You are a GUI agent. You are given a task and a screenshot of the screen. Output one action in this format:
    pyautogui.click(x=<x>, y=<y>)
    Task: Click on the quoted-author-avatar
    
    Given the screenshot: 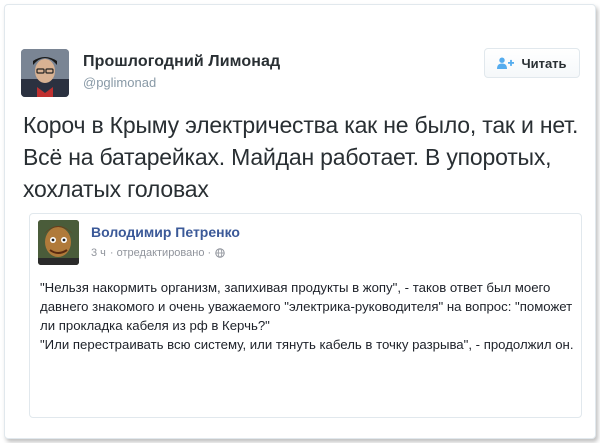 What is the action you would take?
    pyautogui.click(x=58, y=242)
    